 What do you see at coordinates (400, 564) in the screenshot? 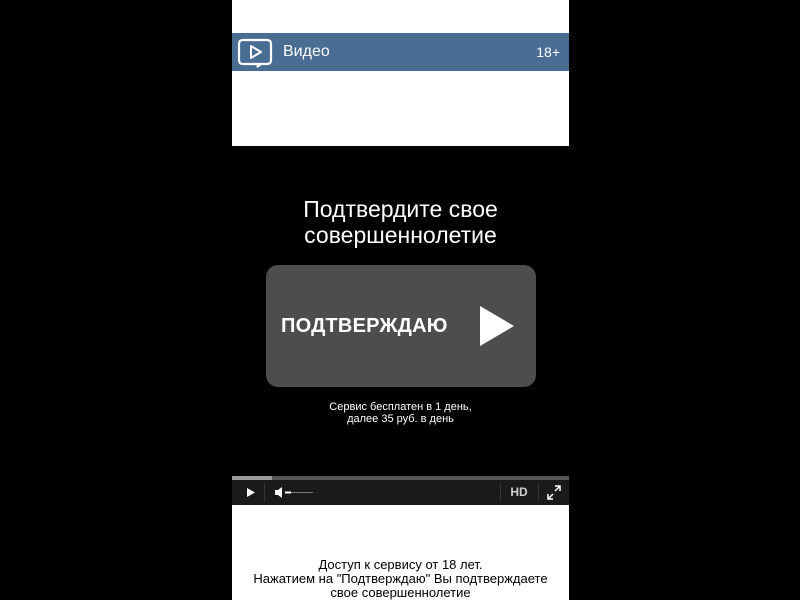
I see `legal-notice-line1: Доступ к сервису от 18 лет.` at bounding box center [400, 564].